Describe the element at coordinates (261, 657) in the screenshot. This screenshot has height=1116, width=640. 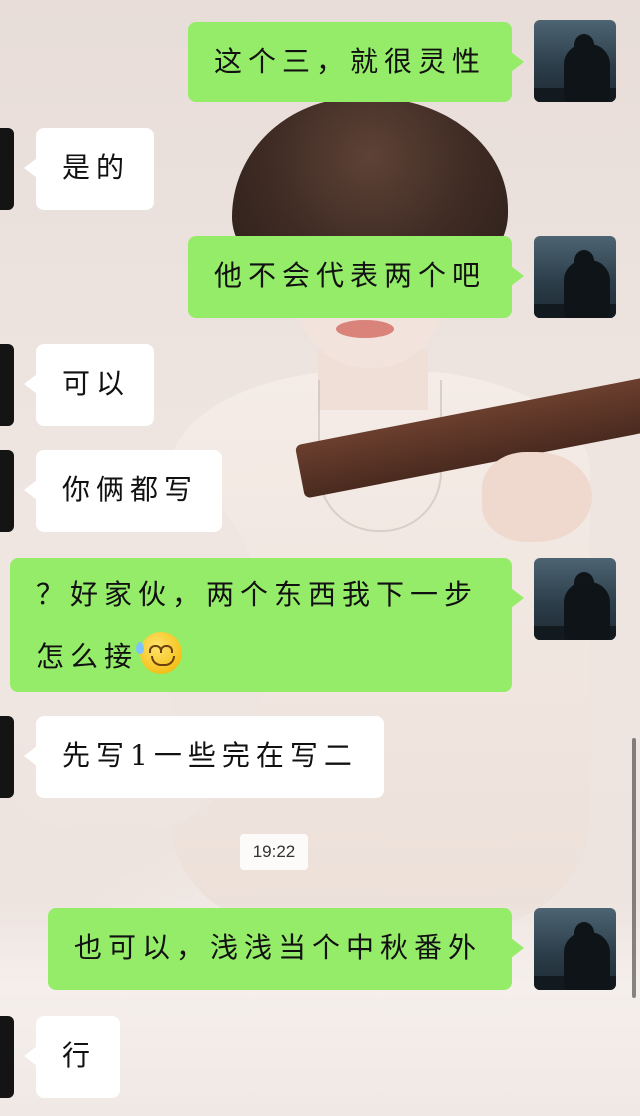
I see `message-text-line-2: 怎么接` at that location.